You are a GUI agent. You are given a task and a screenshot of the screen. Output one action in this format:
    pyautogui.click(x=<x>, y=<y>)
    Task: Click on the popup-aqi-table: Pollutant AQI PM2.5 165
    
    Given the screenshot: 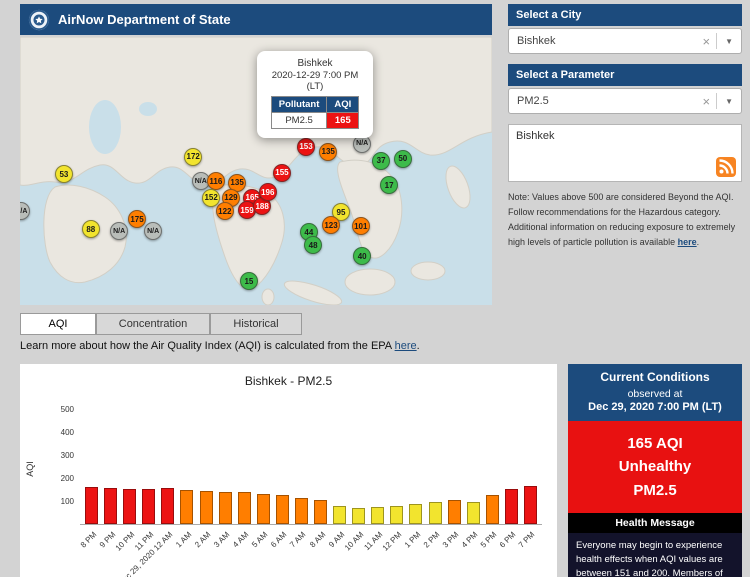 What is the action you would take?
    pyautogui.click(x=315, y=112)
    